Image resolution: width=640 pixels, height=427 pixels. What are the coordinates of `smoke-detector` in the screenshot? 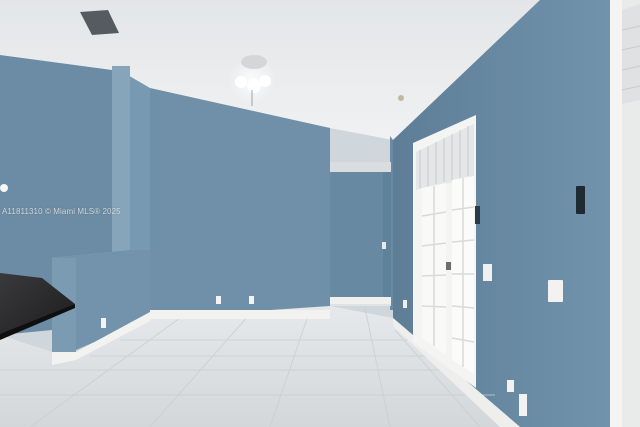 It's located at (401, 98).